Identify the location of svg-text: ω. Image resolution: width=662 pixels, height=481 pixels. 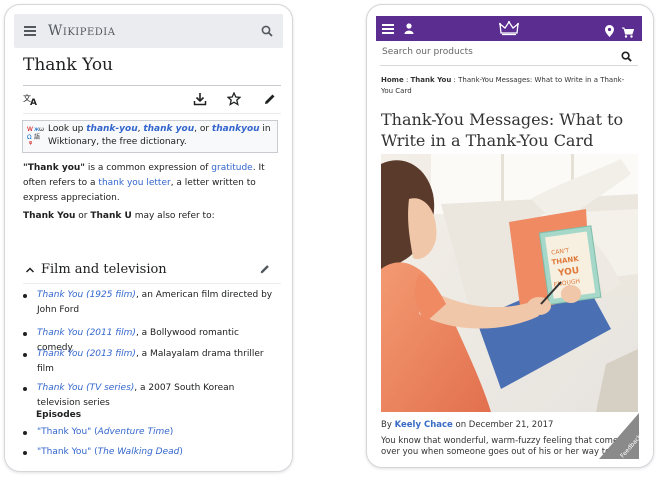
(41, 129).